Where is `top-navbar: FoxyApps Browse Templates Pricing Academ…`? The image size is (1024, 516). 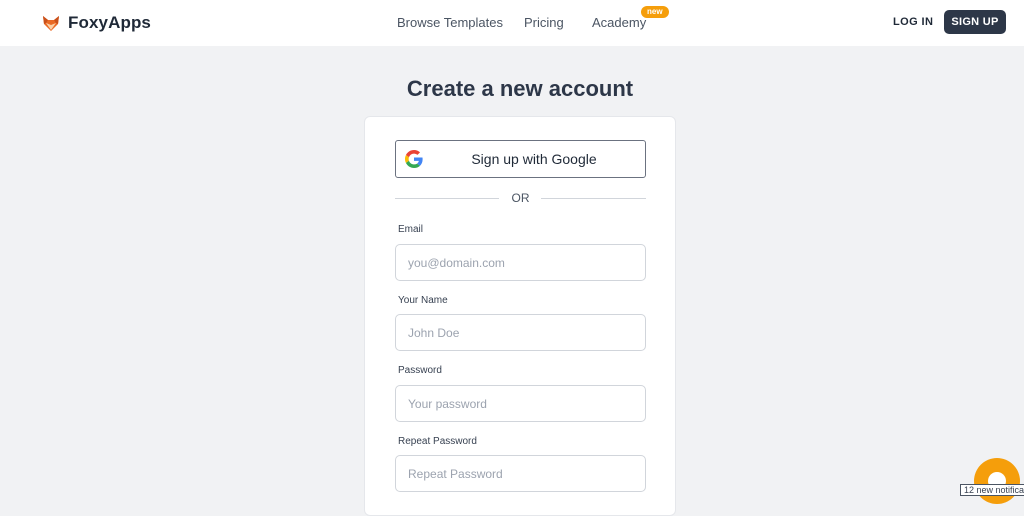
top-navbar: FoxyApps Browse Templates Pricing Academ… is located at coordinates (512, 23).